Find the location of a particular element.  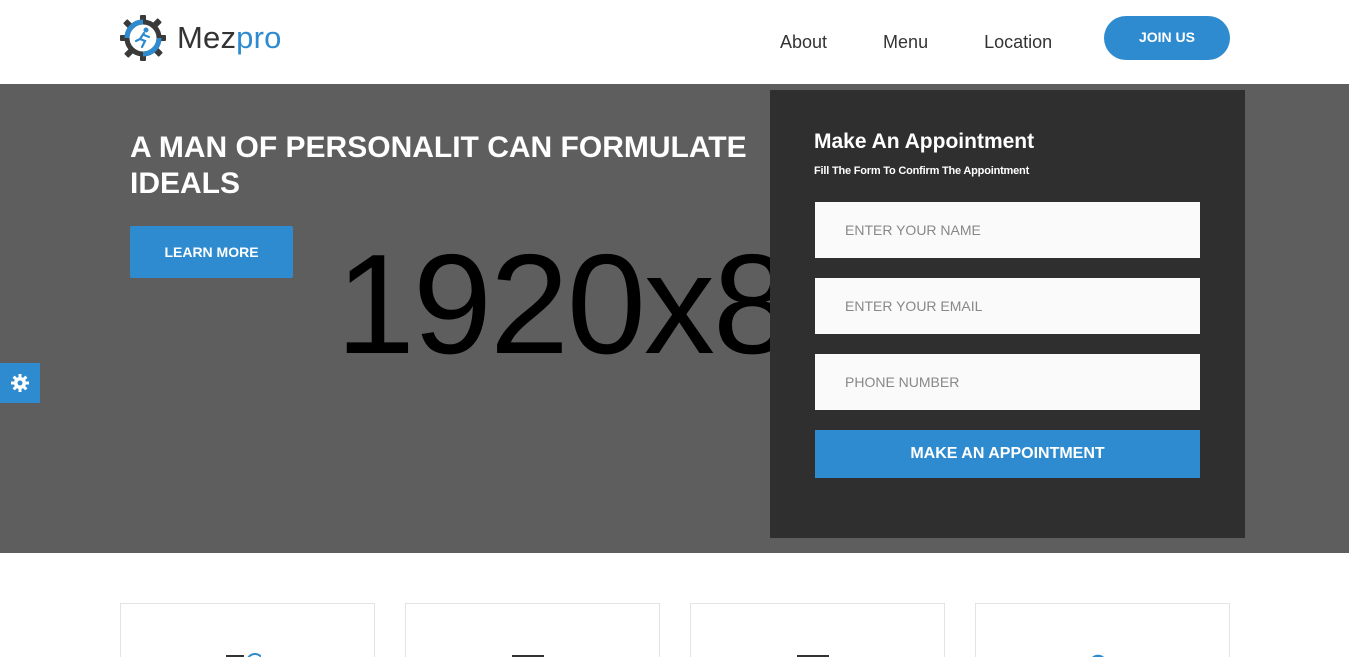

nav-link-menu: Menu is located at coordinates (905, 42).